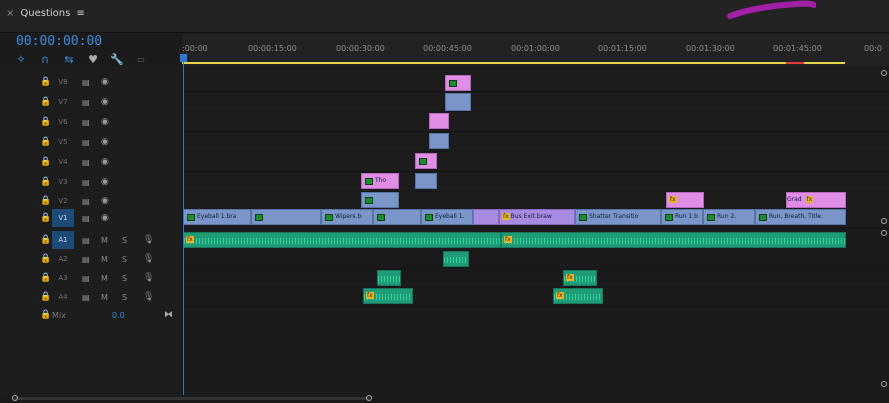  What do you see at coordinates (63, 122) in the screenshot?
I see `track-target-v6: V6` at bounding box center [63, 122].